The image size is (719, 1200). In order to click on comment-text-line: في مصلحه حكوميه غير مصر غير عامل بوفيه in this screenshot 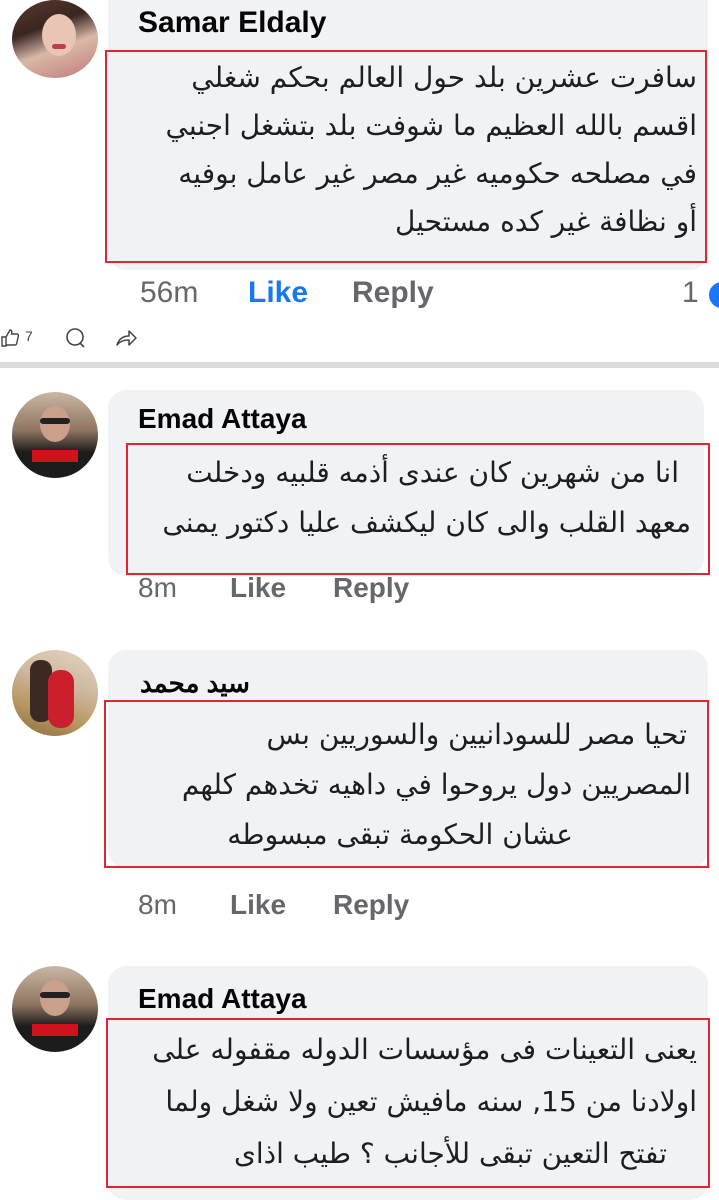, I will do `click(437, 173)`.